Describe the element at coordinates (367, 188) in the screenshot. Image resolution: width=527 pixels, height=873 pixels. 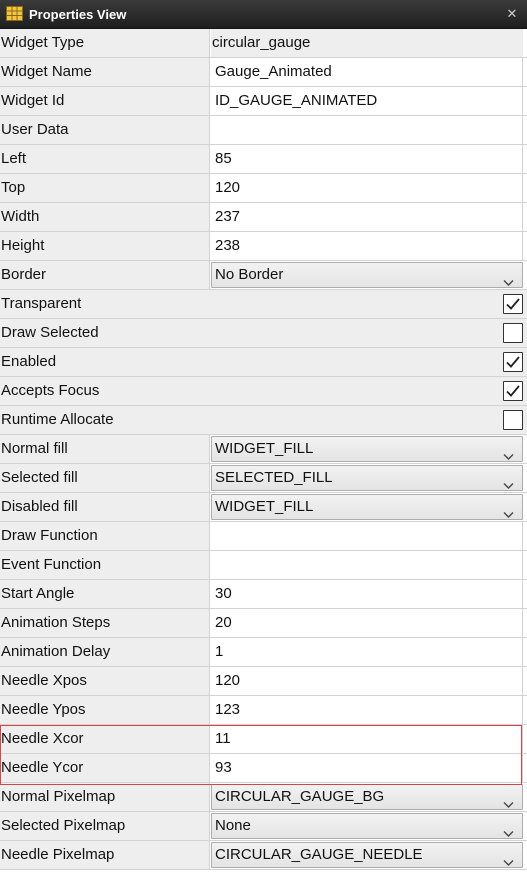
I see `top-field: 120` at that location.